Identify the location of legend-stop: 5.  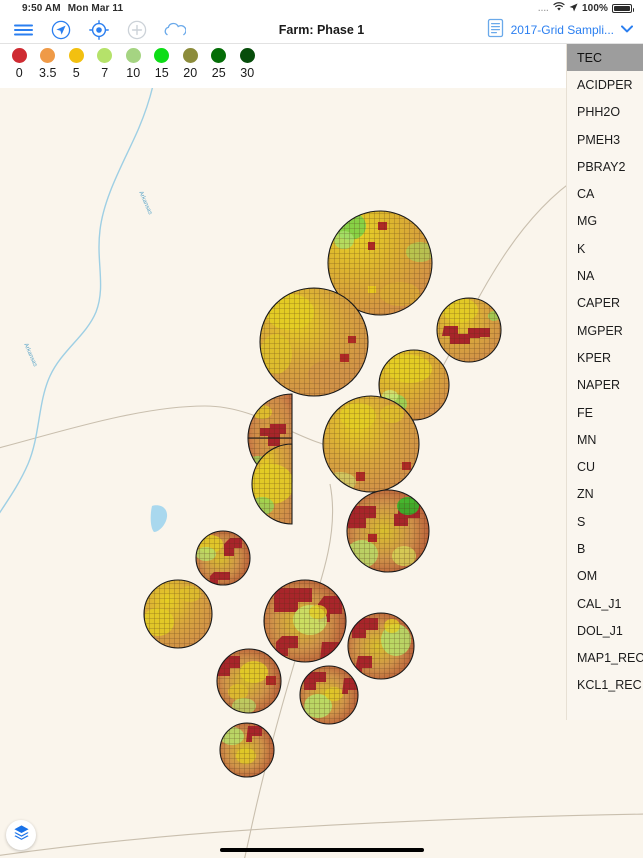
(76, 64).